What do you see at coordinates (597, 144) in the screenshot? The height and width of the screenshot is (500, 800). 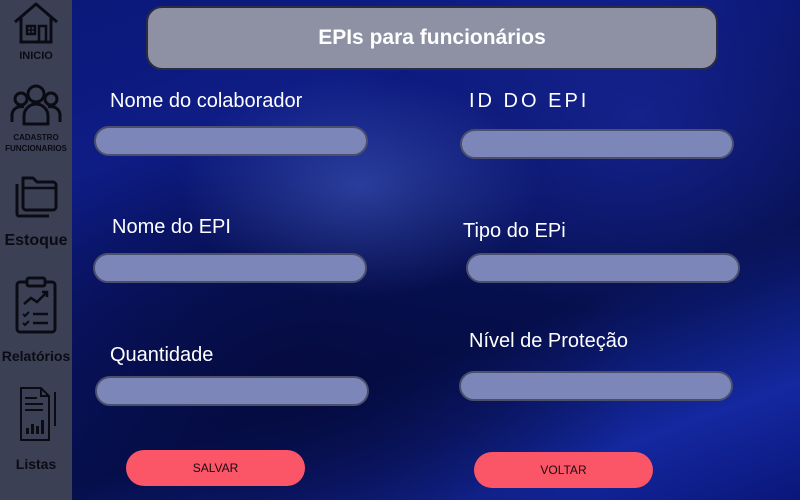 I see `id-epi-input` at bounding box center [597, 144].